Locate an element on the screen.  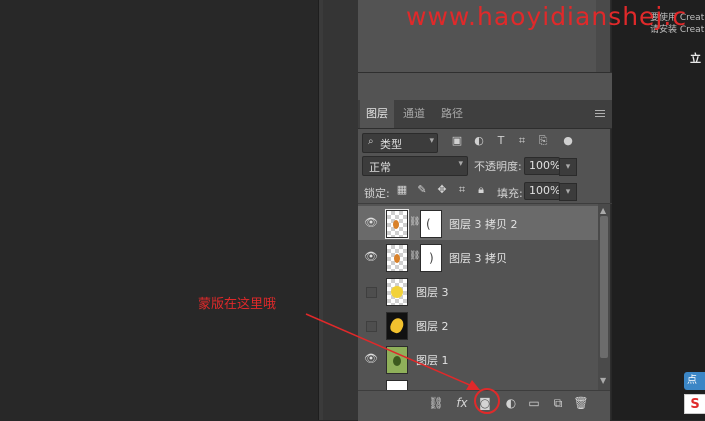
visibility-toggle is located at coordinates (371, 292).